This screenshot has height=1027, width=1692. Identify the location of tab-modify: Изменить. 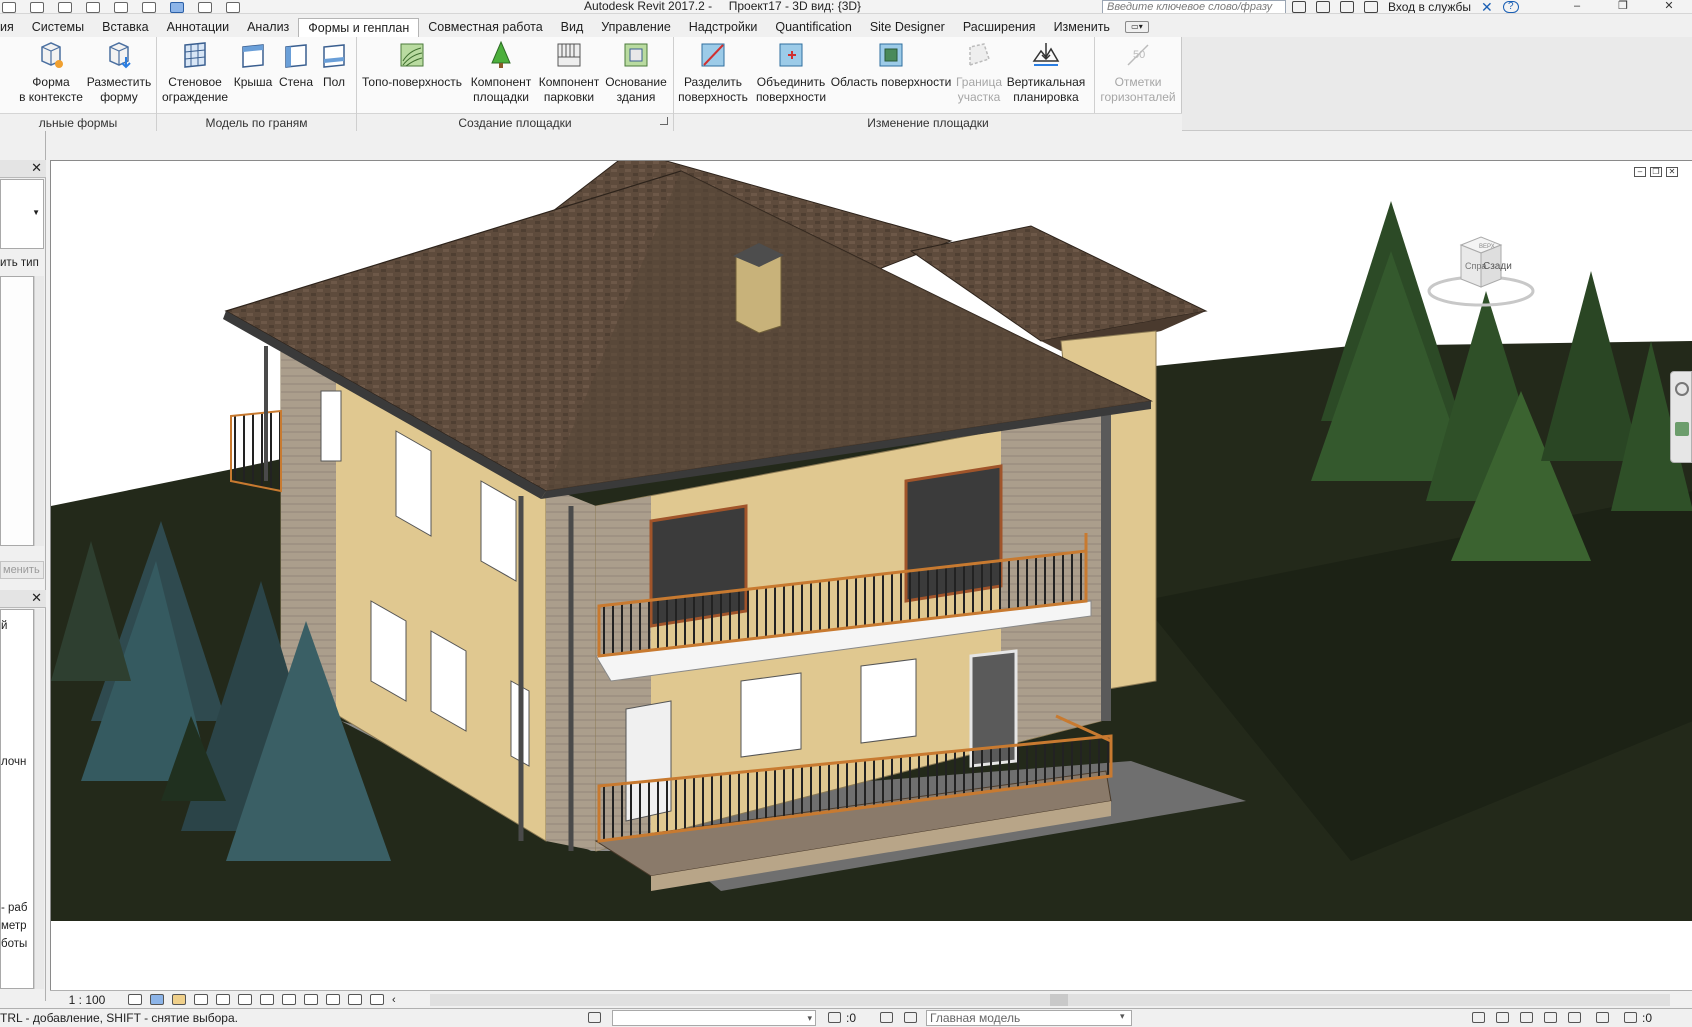
(1082, 27).